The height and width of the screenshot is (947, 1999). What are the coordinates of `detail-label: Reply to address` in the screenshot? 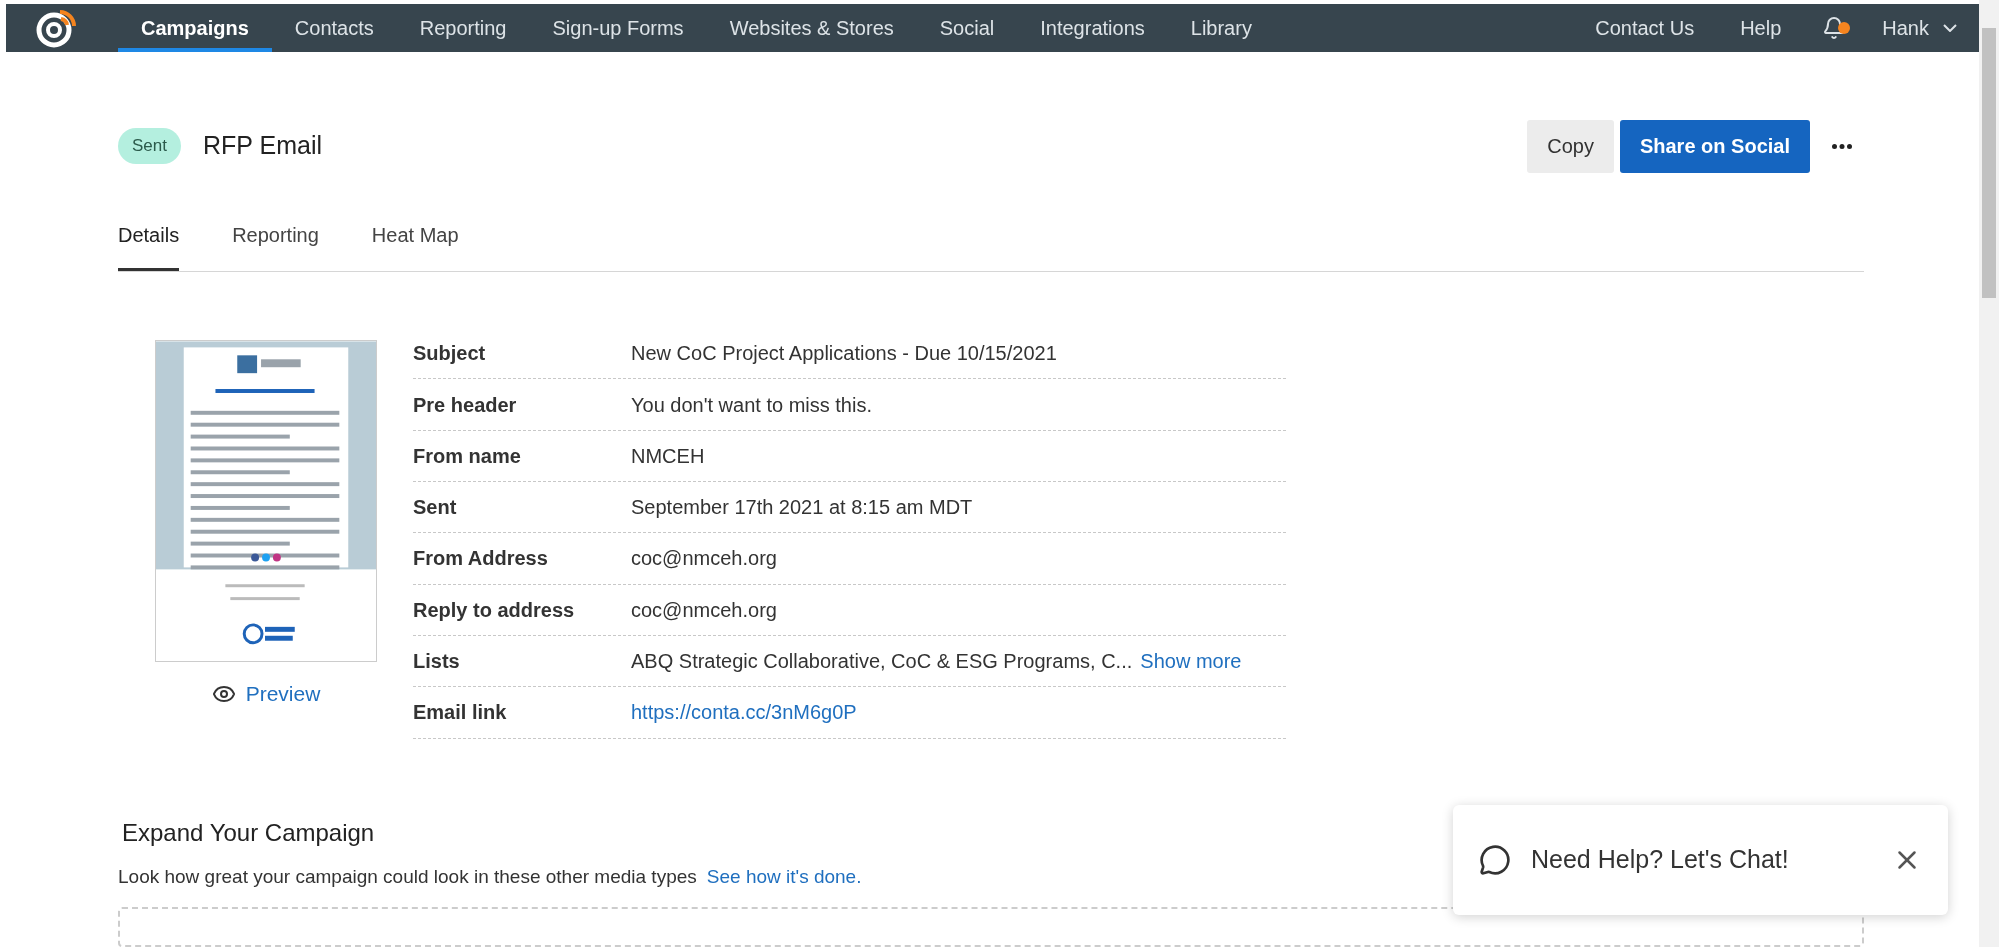 It's located at (494, 610).